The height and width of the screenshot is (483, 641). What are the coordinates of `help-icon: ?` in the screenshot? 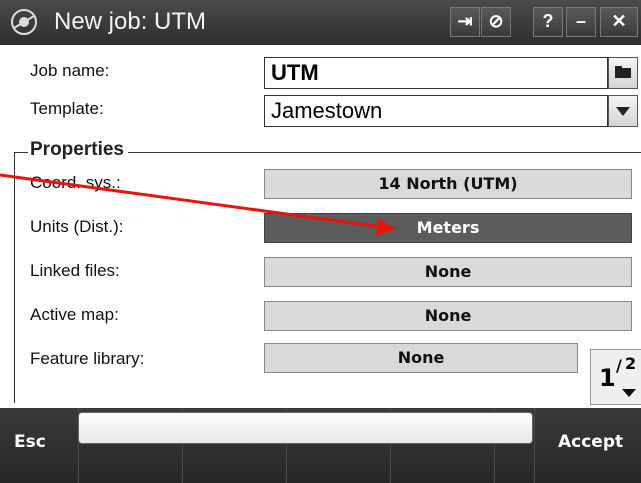 It's located at (548, 21).